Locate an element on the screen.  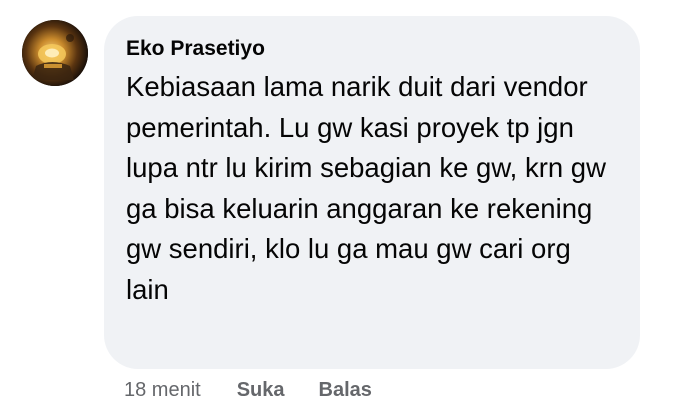
reply-button: Balas is located at coordinates (345, 390).